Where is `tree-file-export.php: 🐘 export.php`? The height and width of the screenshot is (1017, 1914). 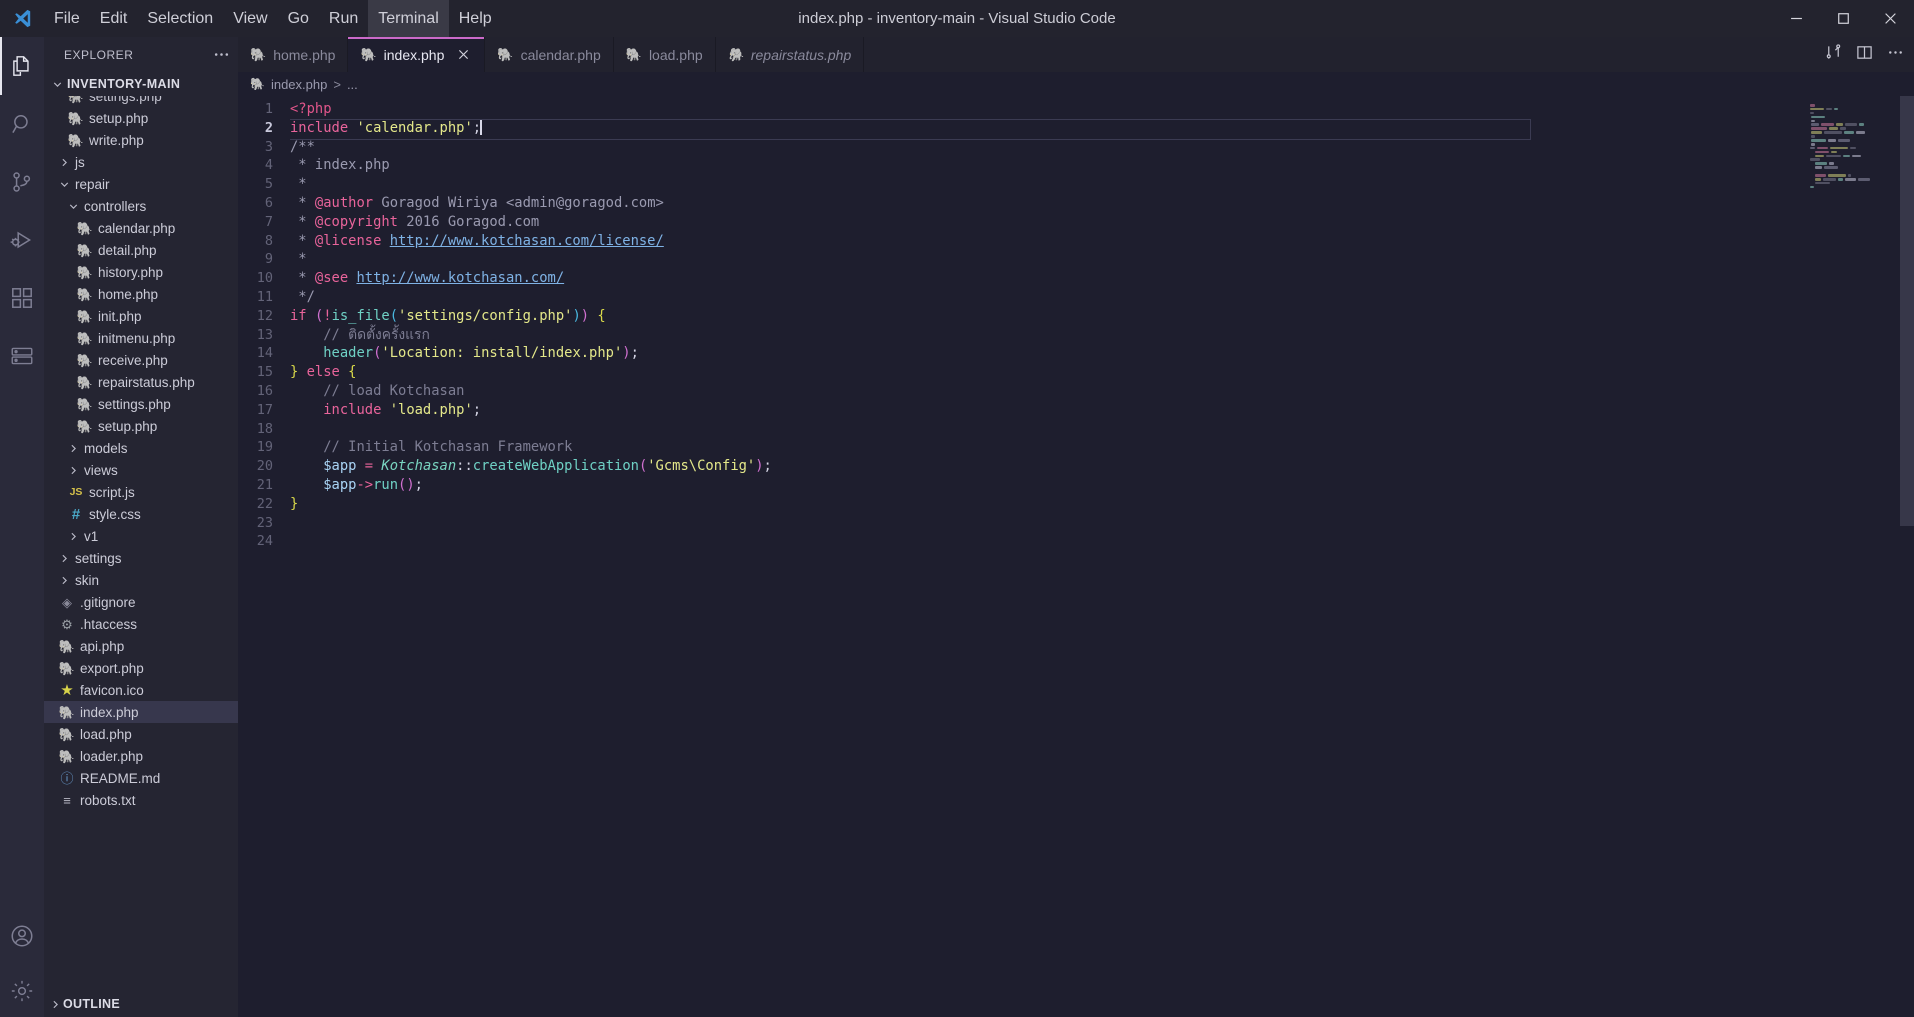
tree-file-export.php: 🐘 export.php is located at coordinates (141, 668).